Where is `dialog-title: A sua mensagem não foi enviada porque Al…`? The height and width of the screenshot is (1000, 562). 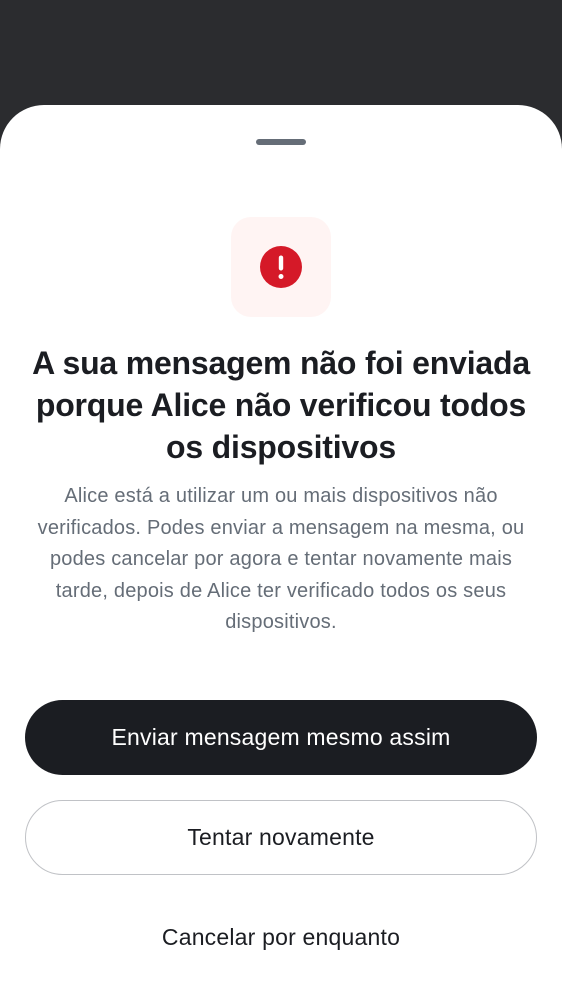
dialog-title: A sua mensagem não foi enviada porque Al… is located at coordinates (281, 405).